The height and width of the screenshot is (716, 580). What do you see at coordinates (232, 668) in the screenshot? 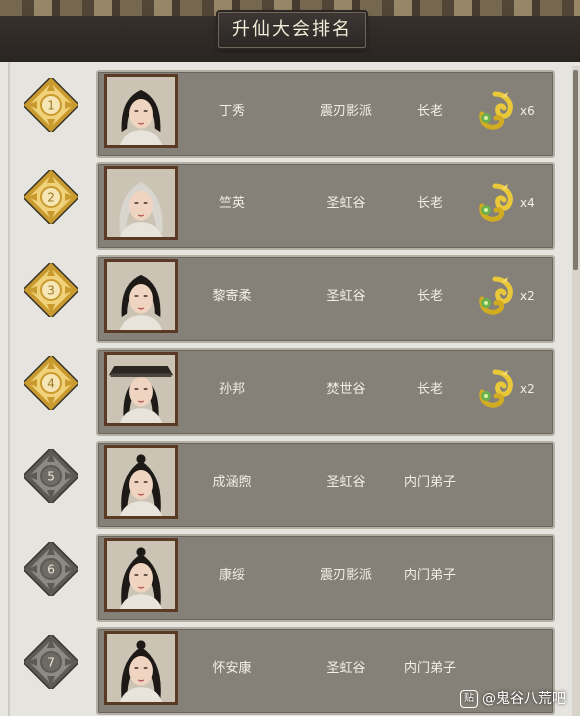
I see `character-name: 怀安康` at bounding box center [232, 668].